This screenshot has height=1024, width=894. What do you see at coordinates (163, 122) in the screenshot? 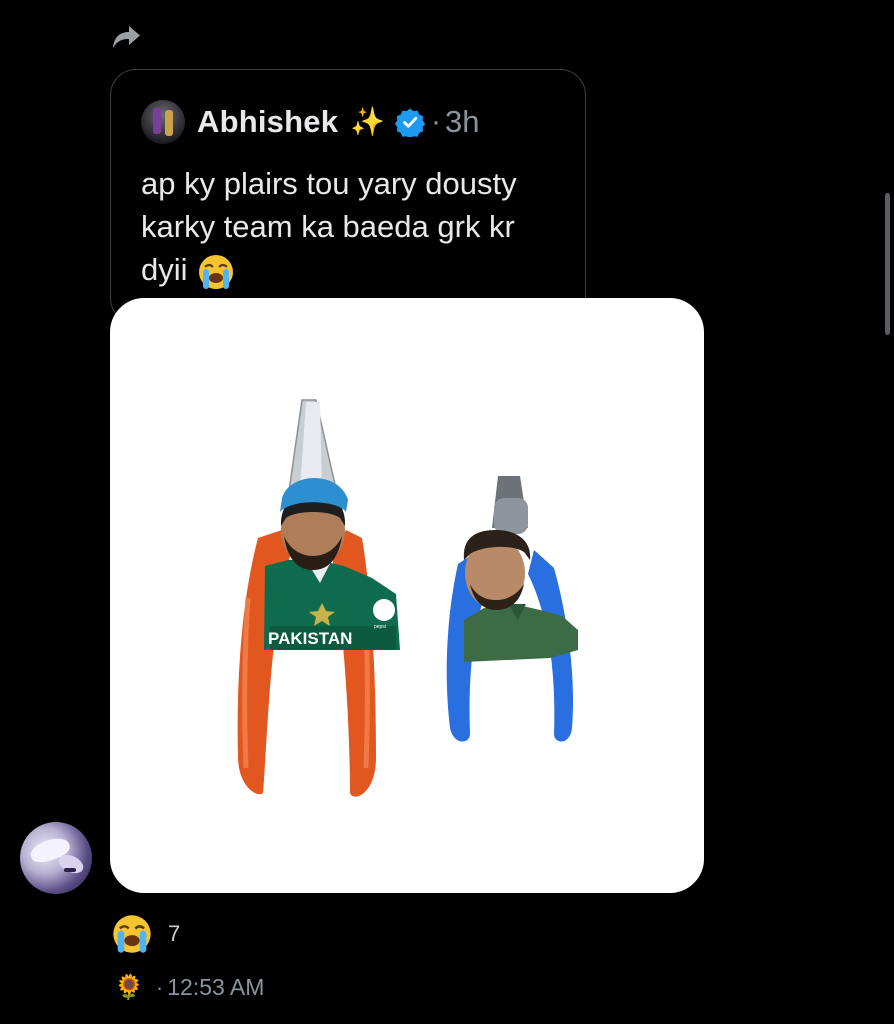
I see `author-avatar` at bounding box center [163, 122].